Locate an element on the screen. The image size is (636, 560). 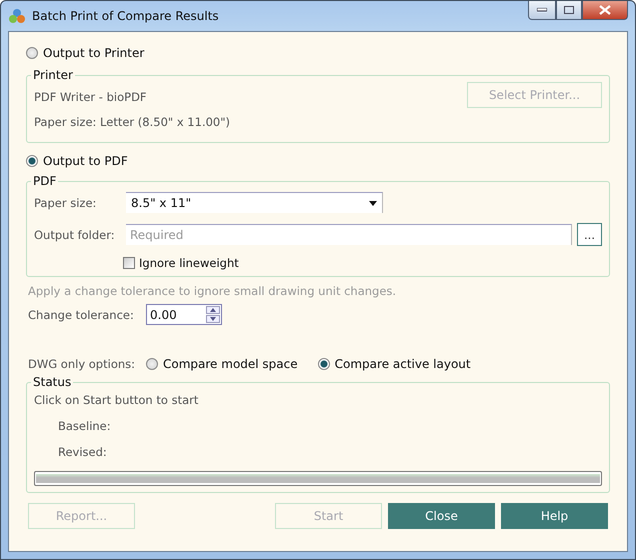
minimize-icon is located at coordinates (542, 10).